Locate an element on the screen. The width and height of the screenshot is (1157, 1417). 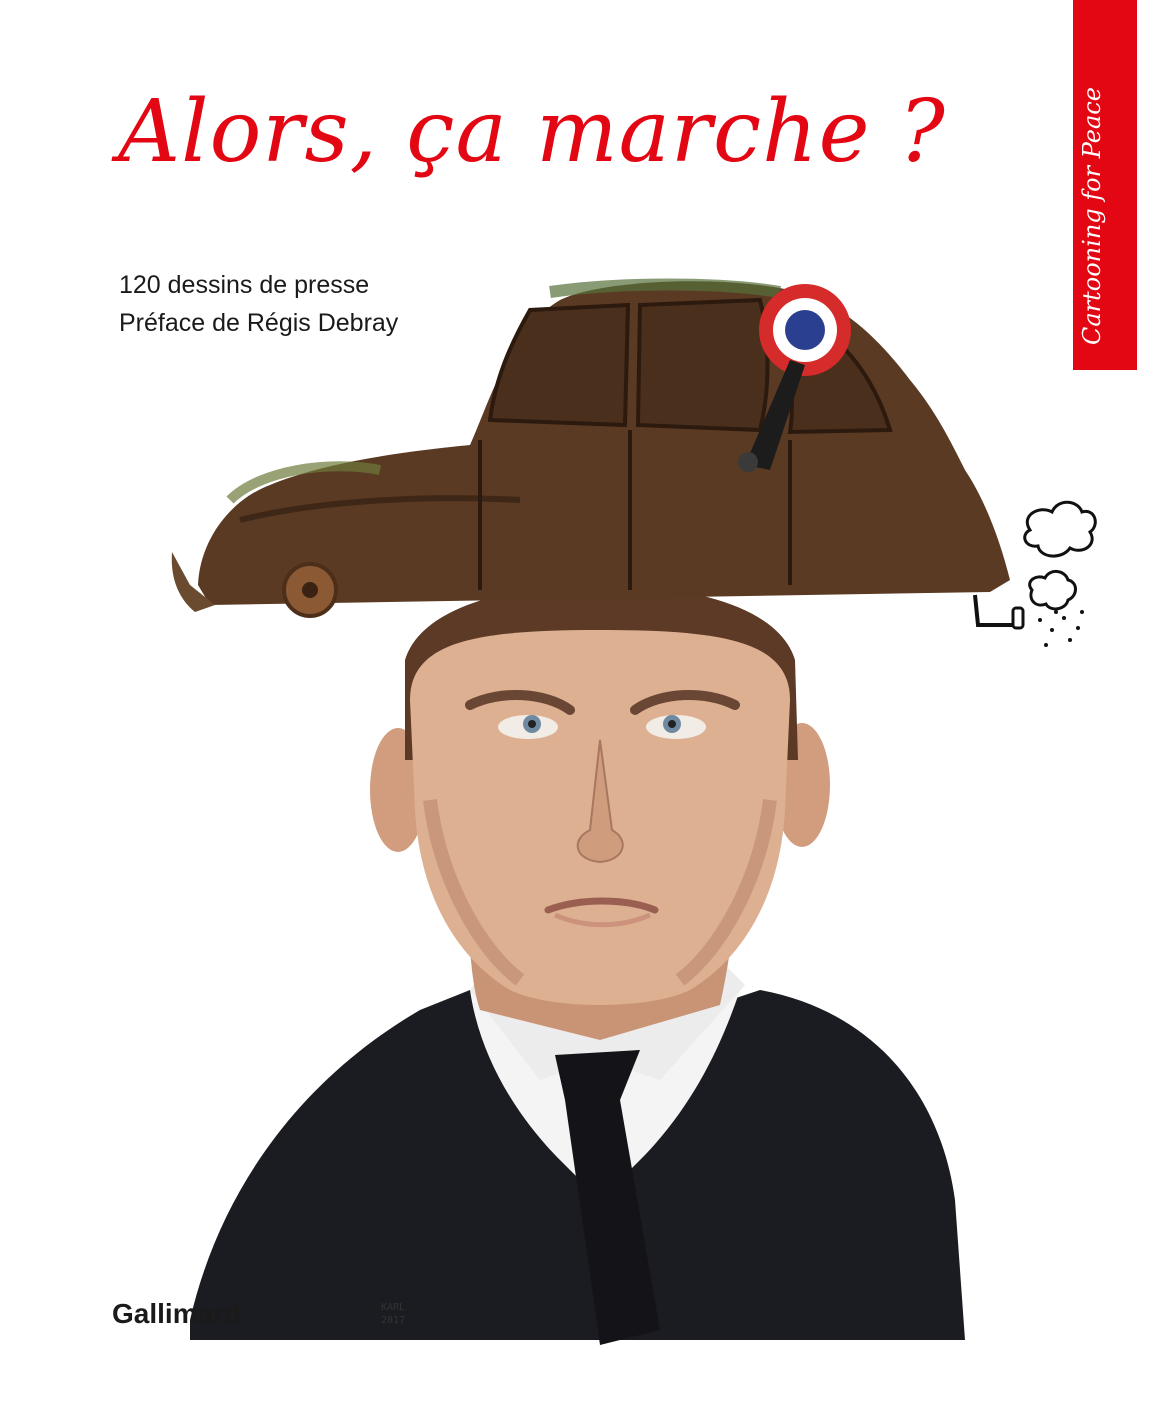
series-label: Cartooning for Peace is located at coordinates (1092, 216).